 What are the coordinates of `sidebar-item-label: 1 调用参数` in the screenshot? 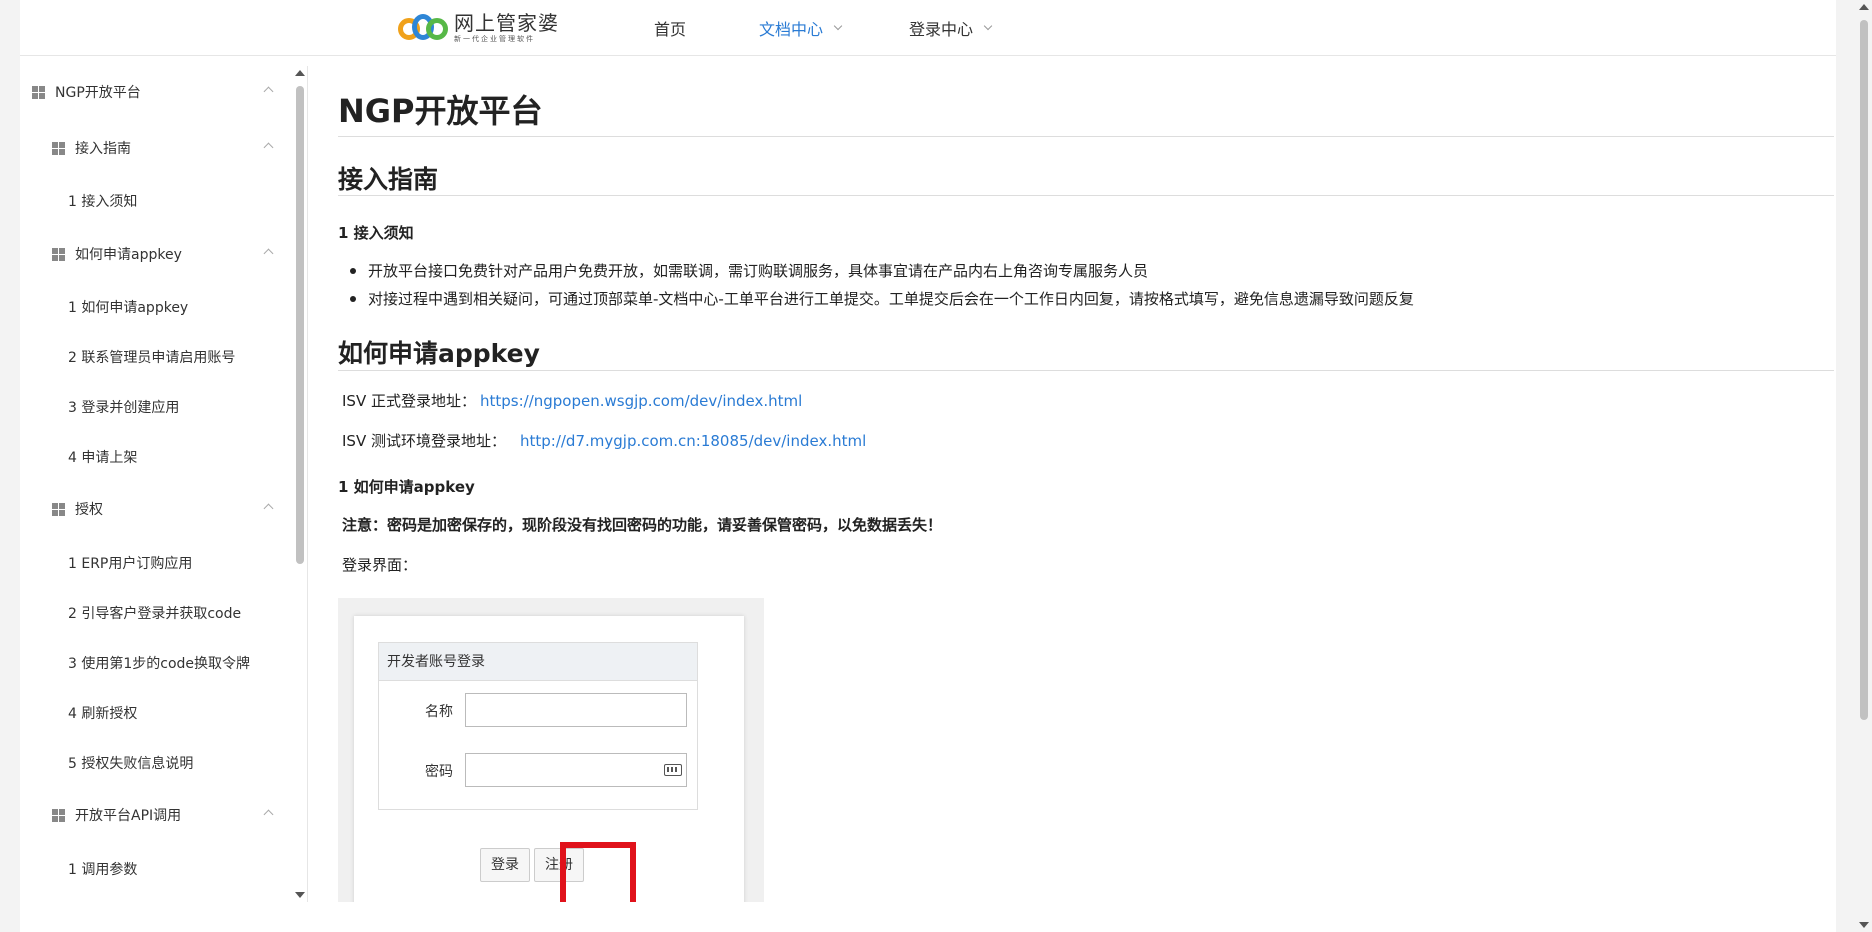 It's located at (103, 870).